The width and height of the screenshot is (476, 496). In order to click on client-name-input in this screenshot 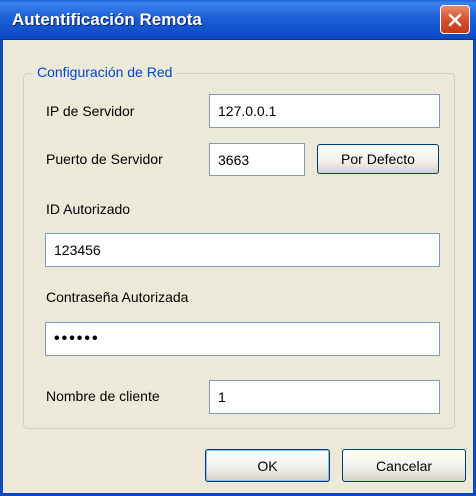, I will do `click(324, 397)`.